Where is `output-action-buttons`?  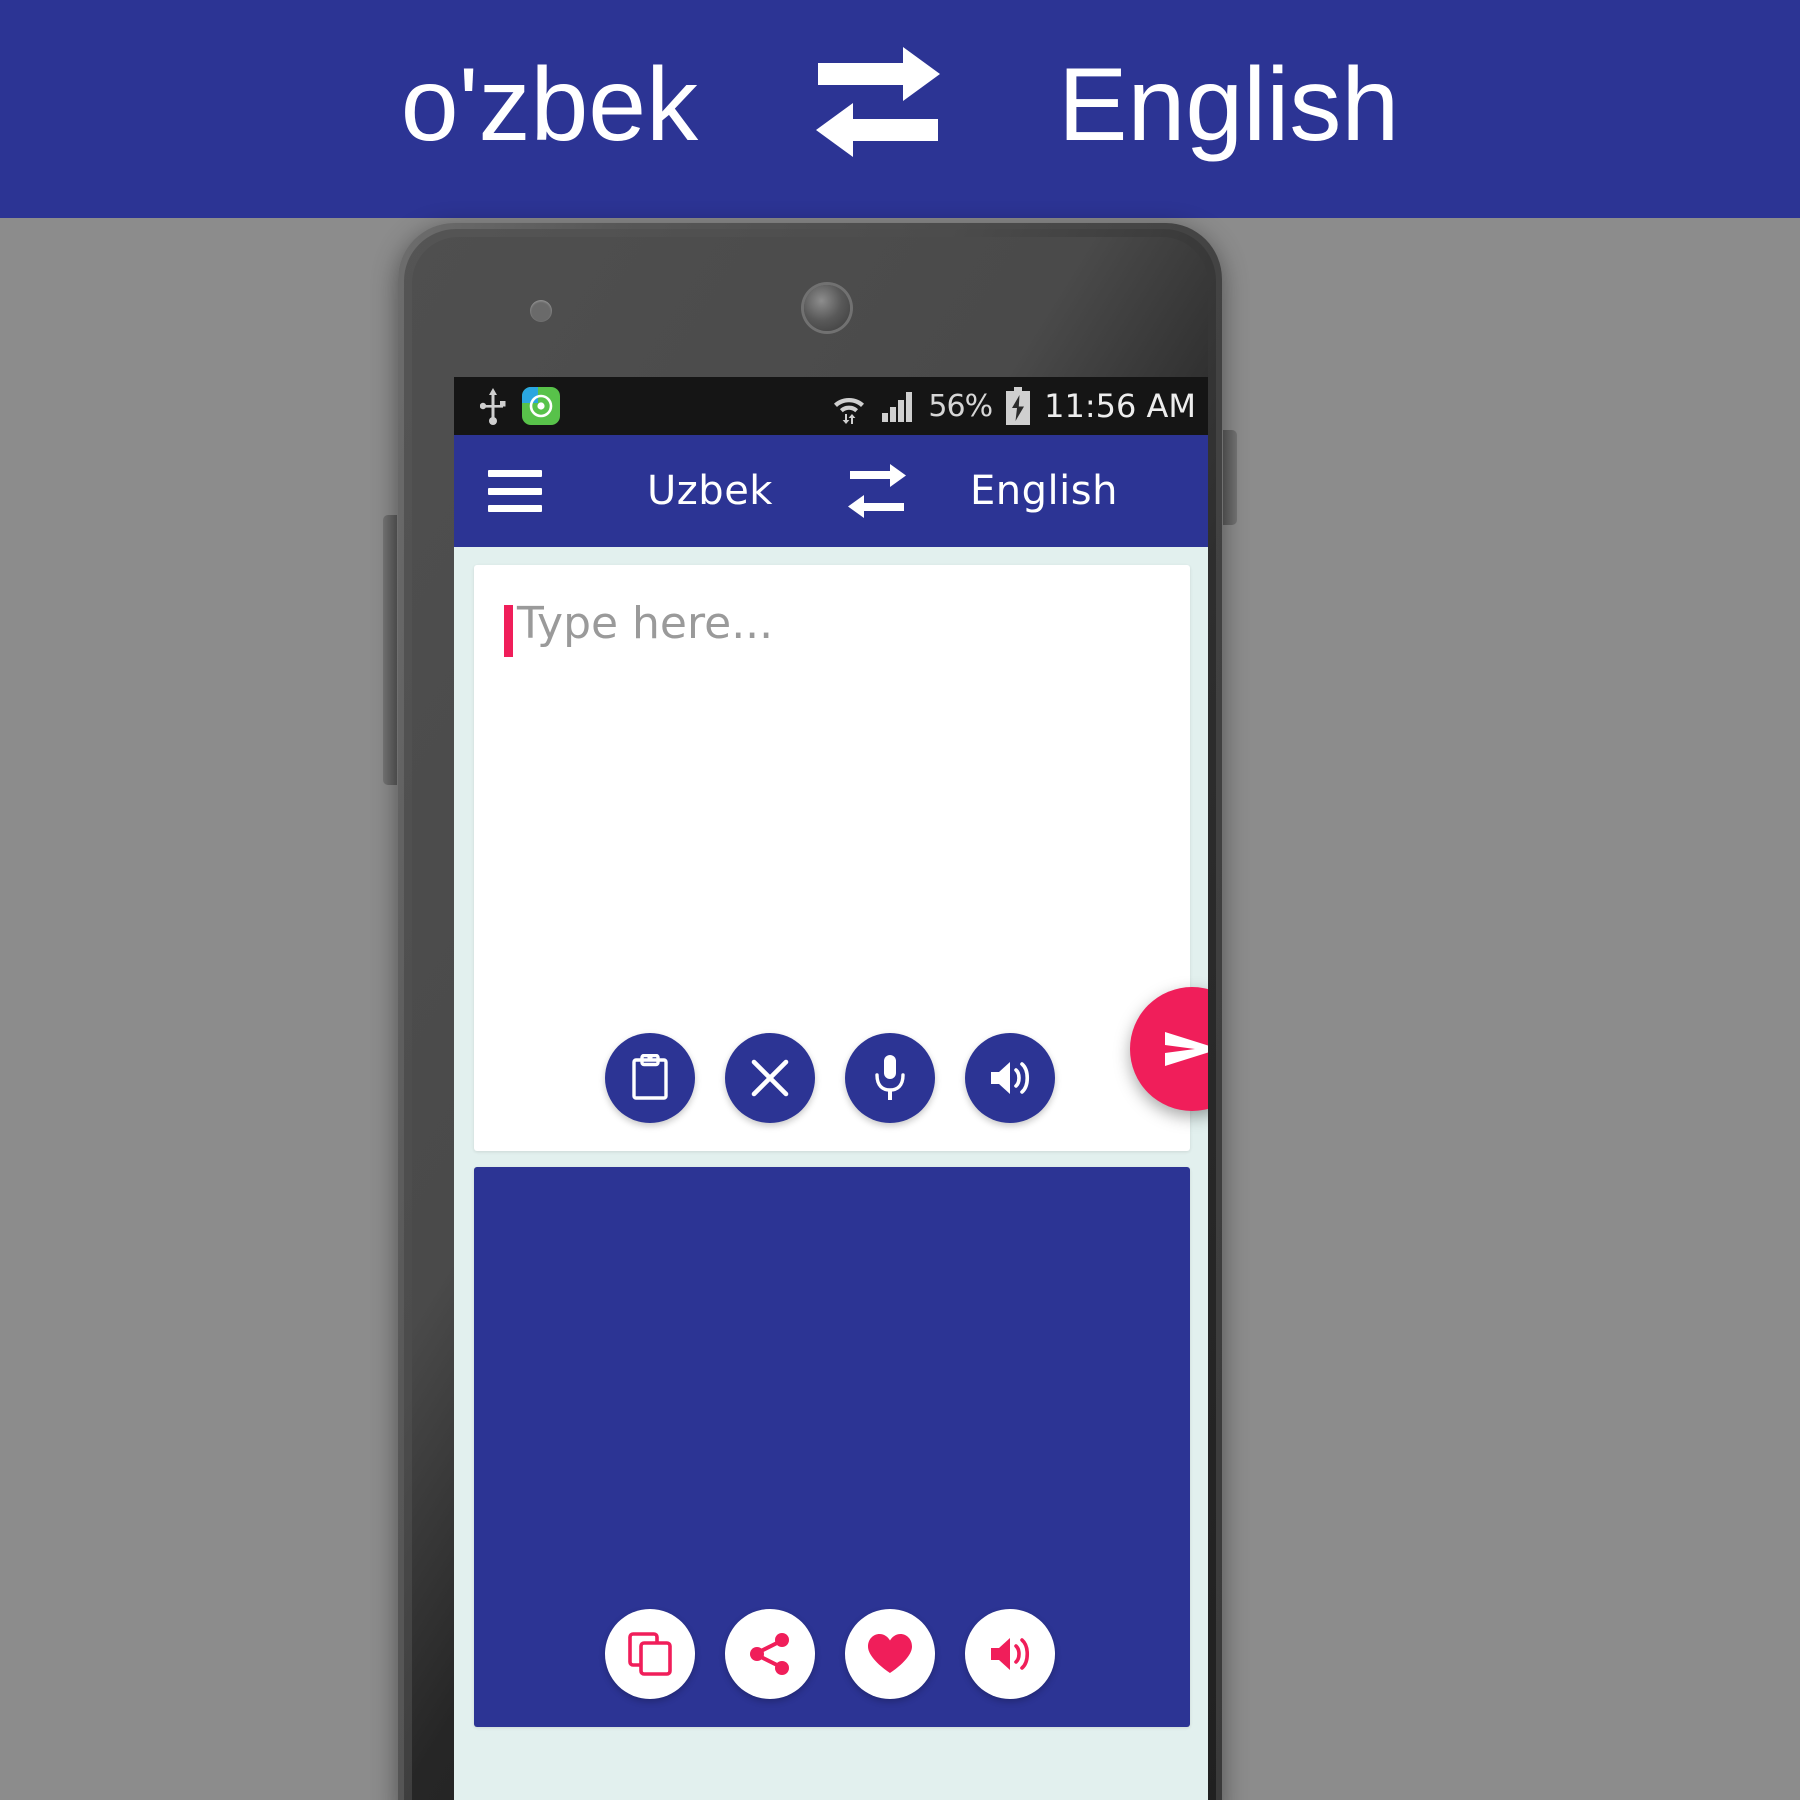 output-action-buttons is located at coordinates (832, 1654).